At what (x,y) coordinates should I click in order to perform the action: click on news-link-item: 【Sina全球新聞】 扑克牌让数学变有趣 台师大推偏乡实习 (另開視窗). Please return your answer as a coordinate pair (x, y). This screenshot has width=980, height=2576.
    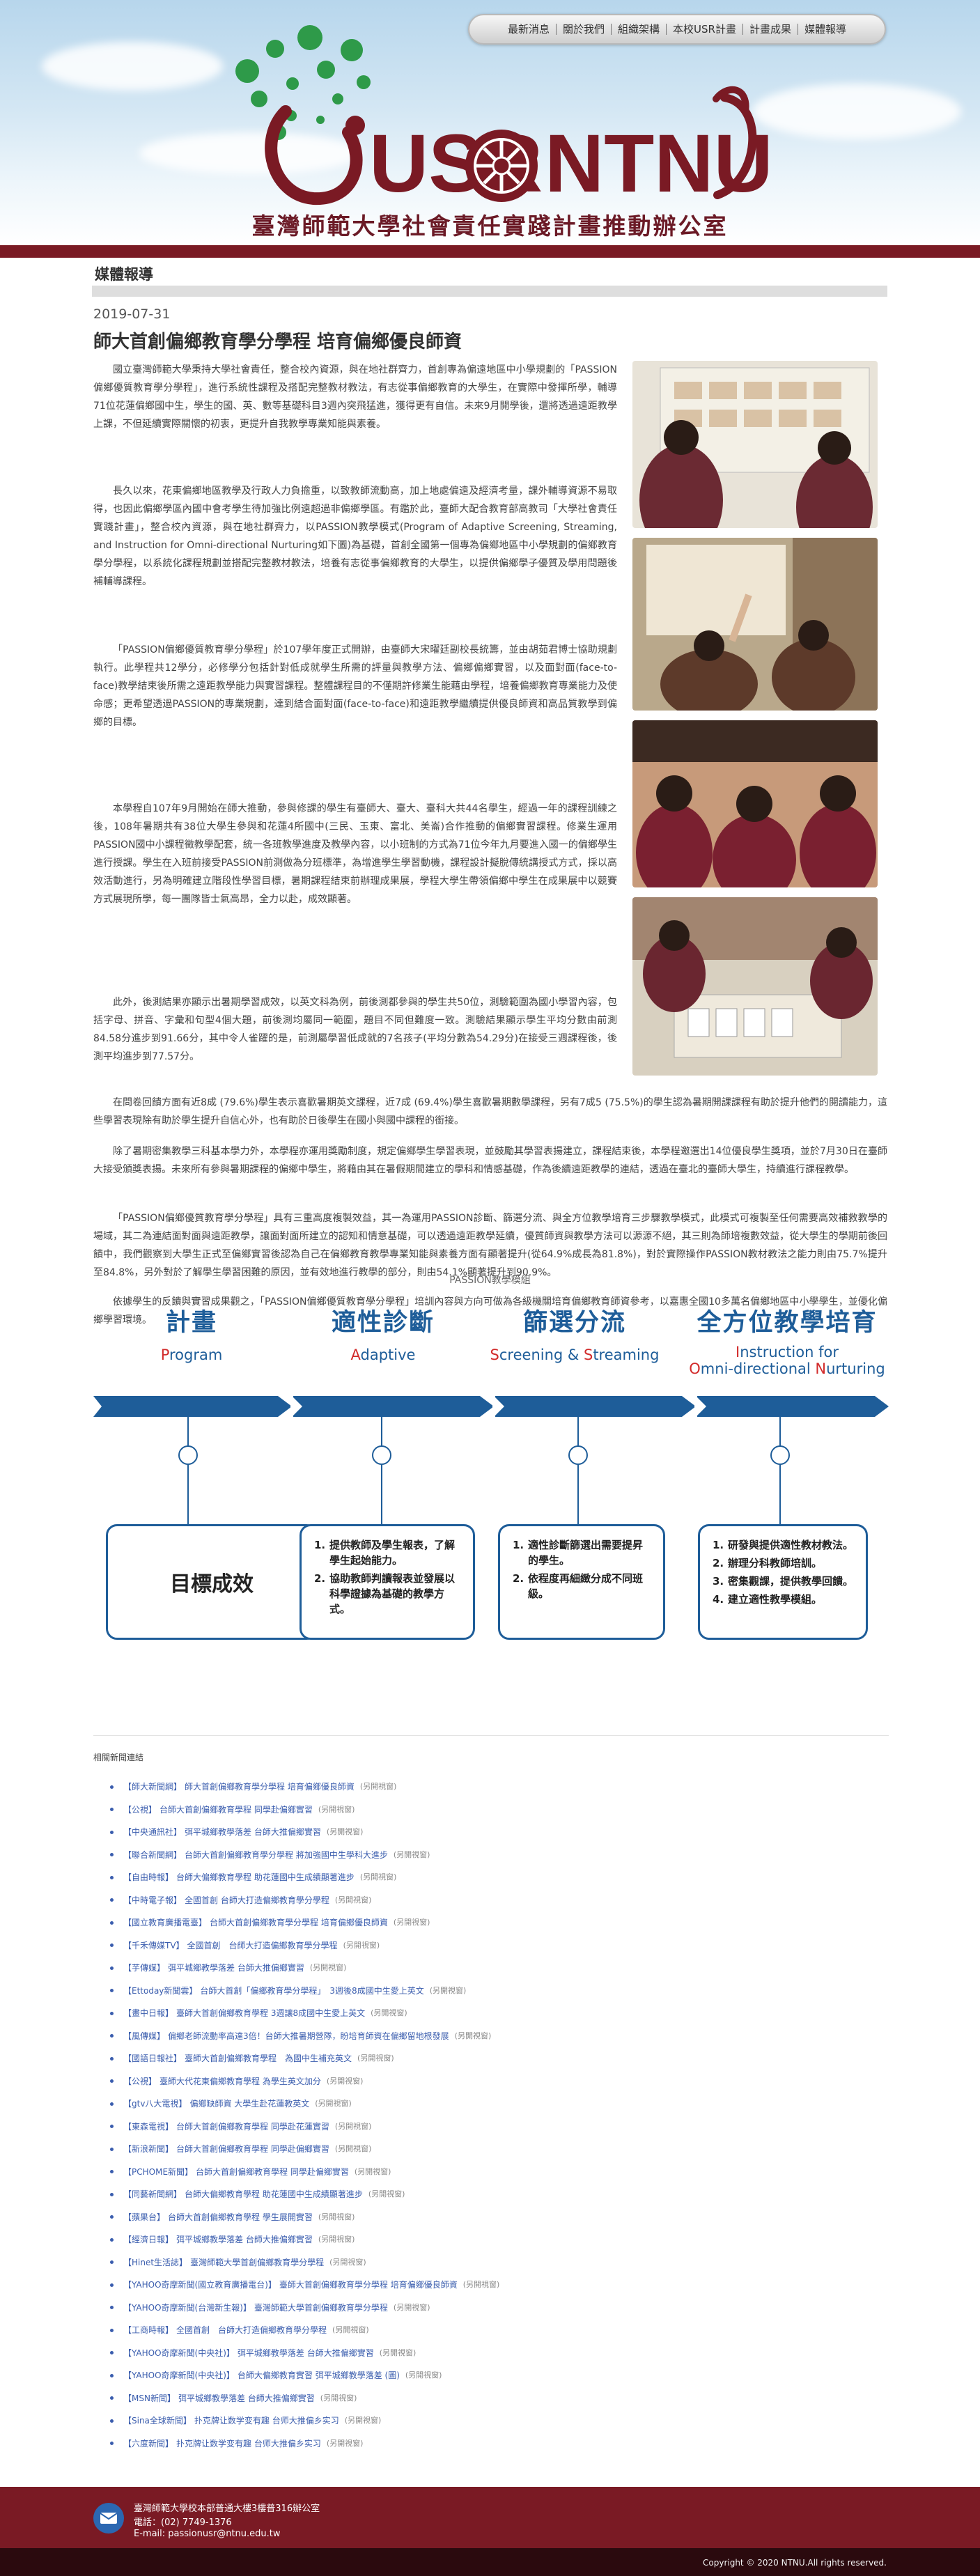
    Looking at the image, I should click on (458, 2421).